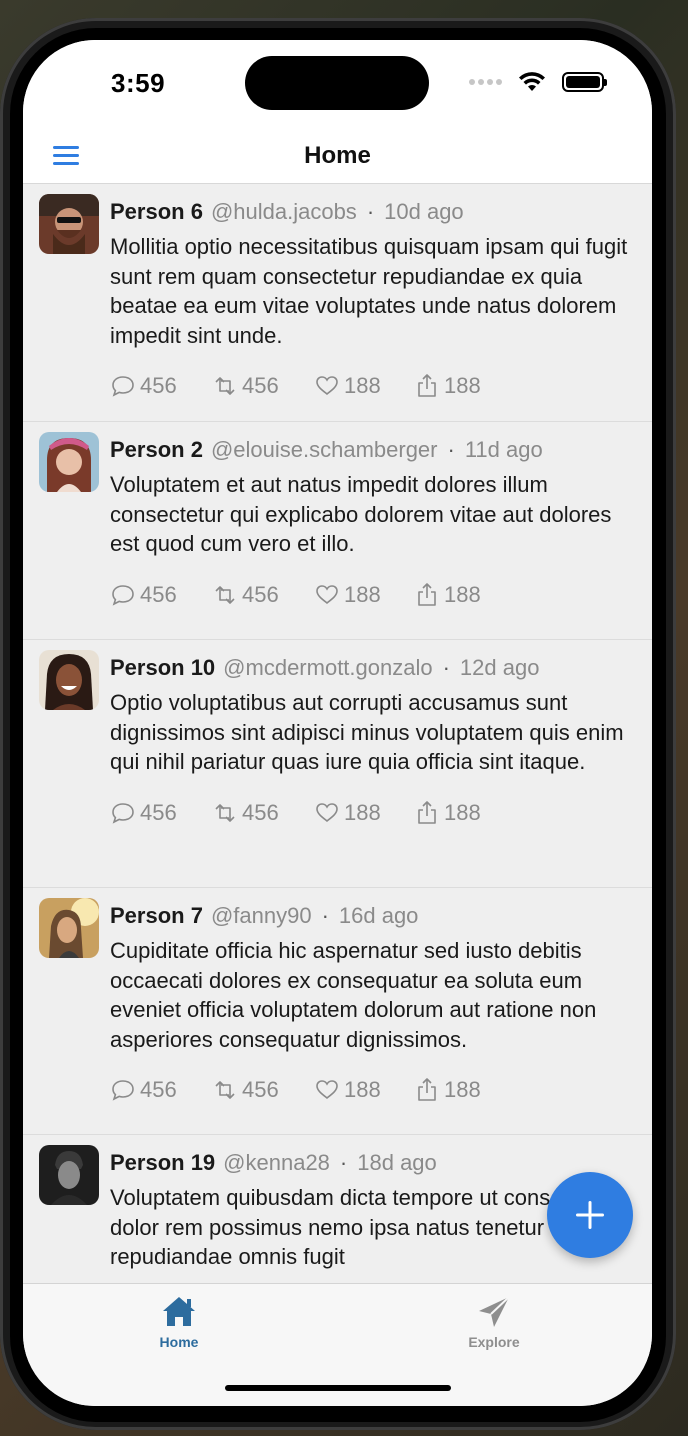 This screenshot has width=688, height=1436. I want to click on nav-bar: Home, so click(337, 157).